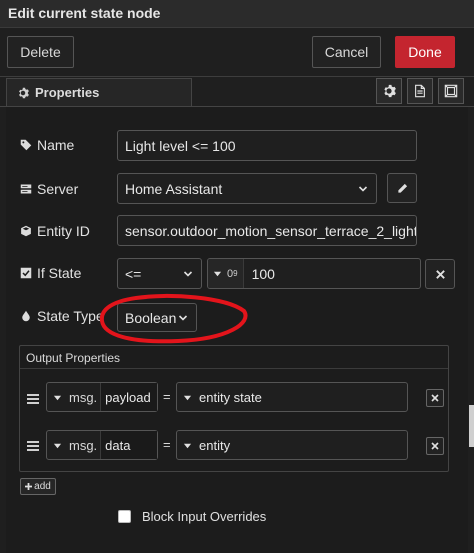 The image size is (474, 553). I want to click on name-label: Name, so click(47, 145).